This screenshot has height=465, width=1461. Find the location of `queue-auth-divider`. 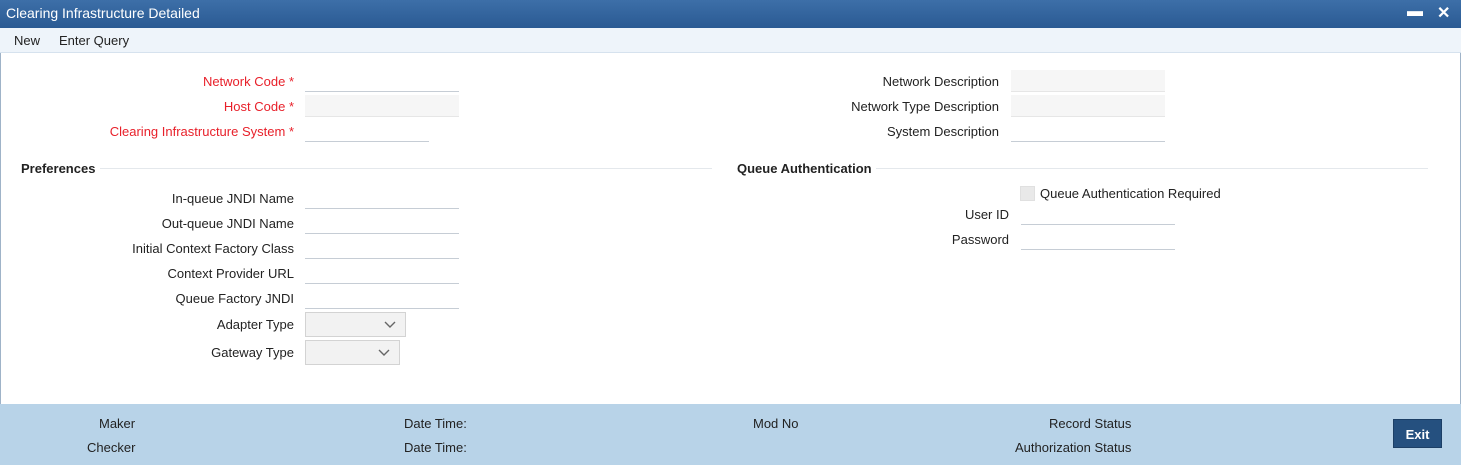

queue-auth-divider is located at coordinates (1152, 168).